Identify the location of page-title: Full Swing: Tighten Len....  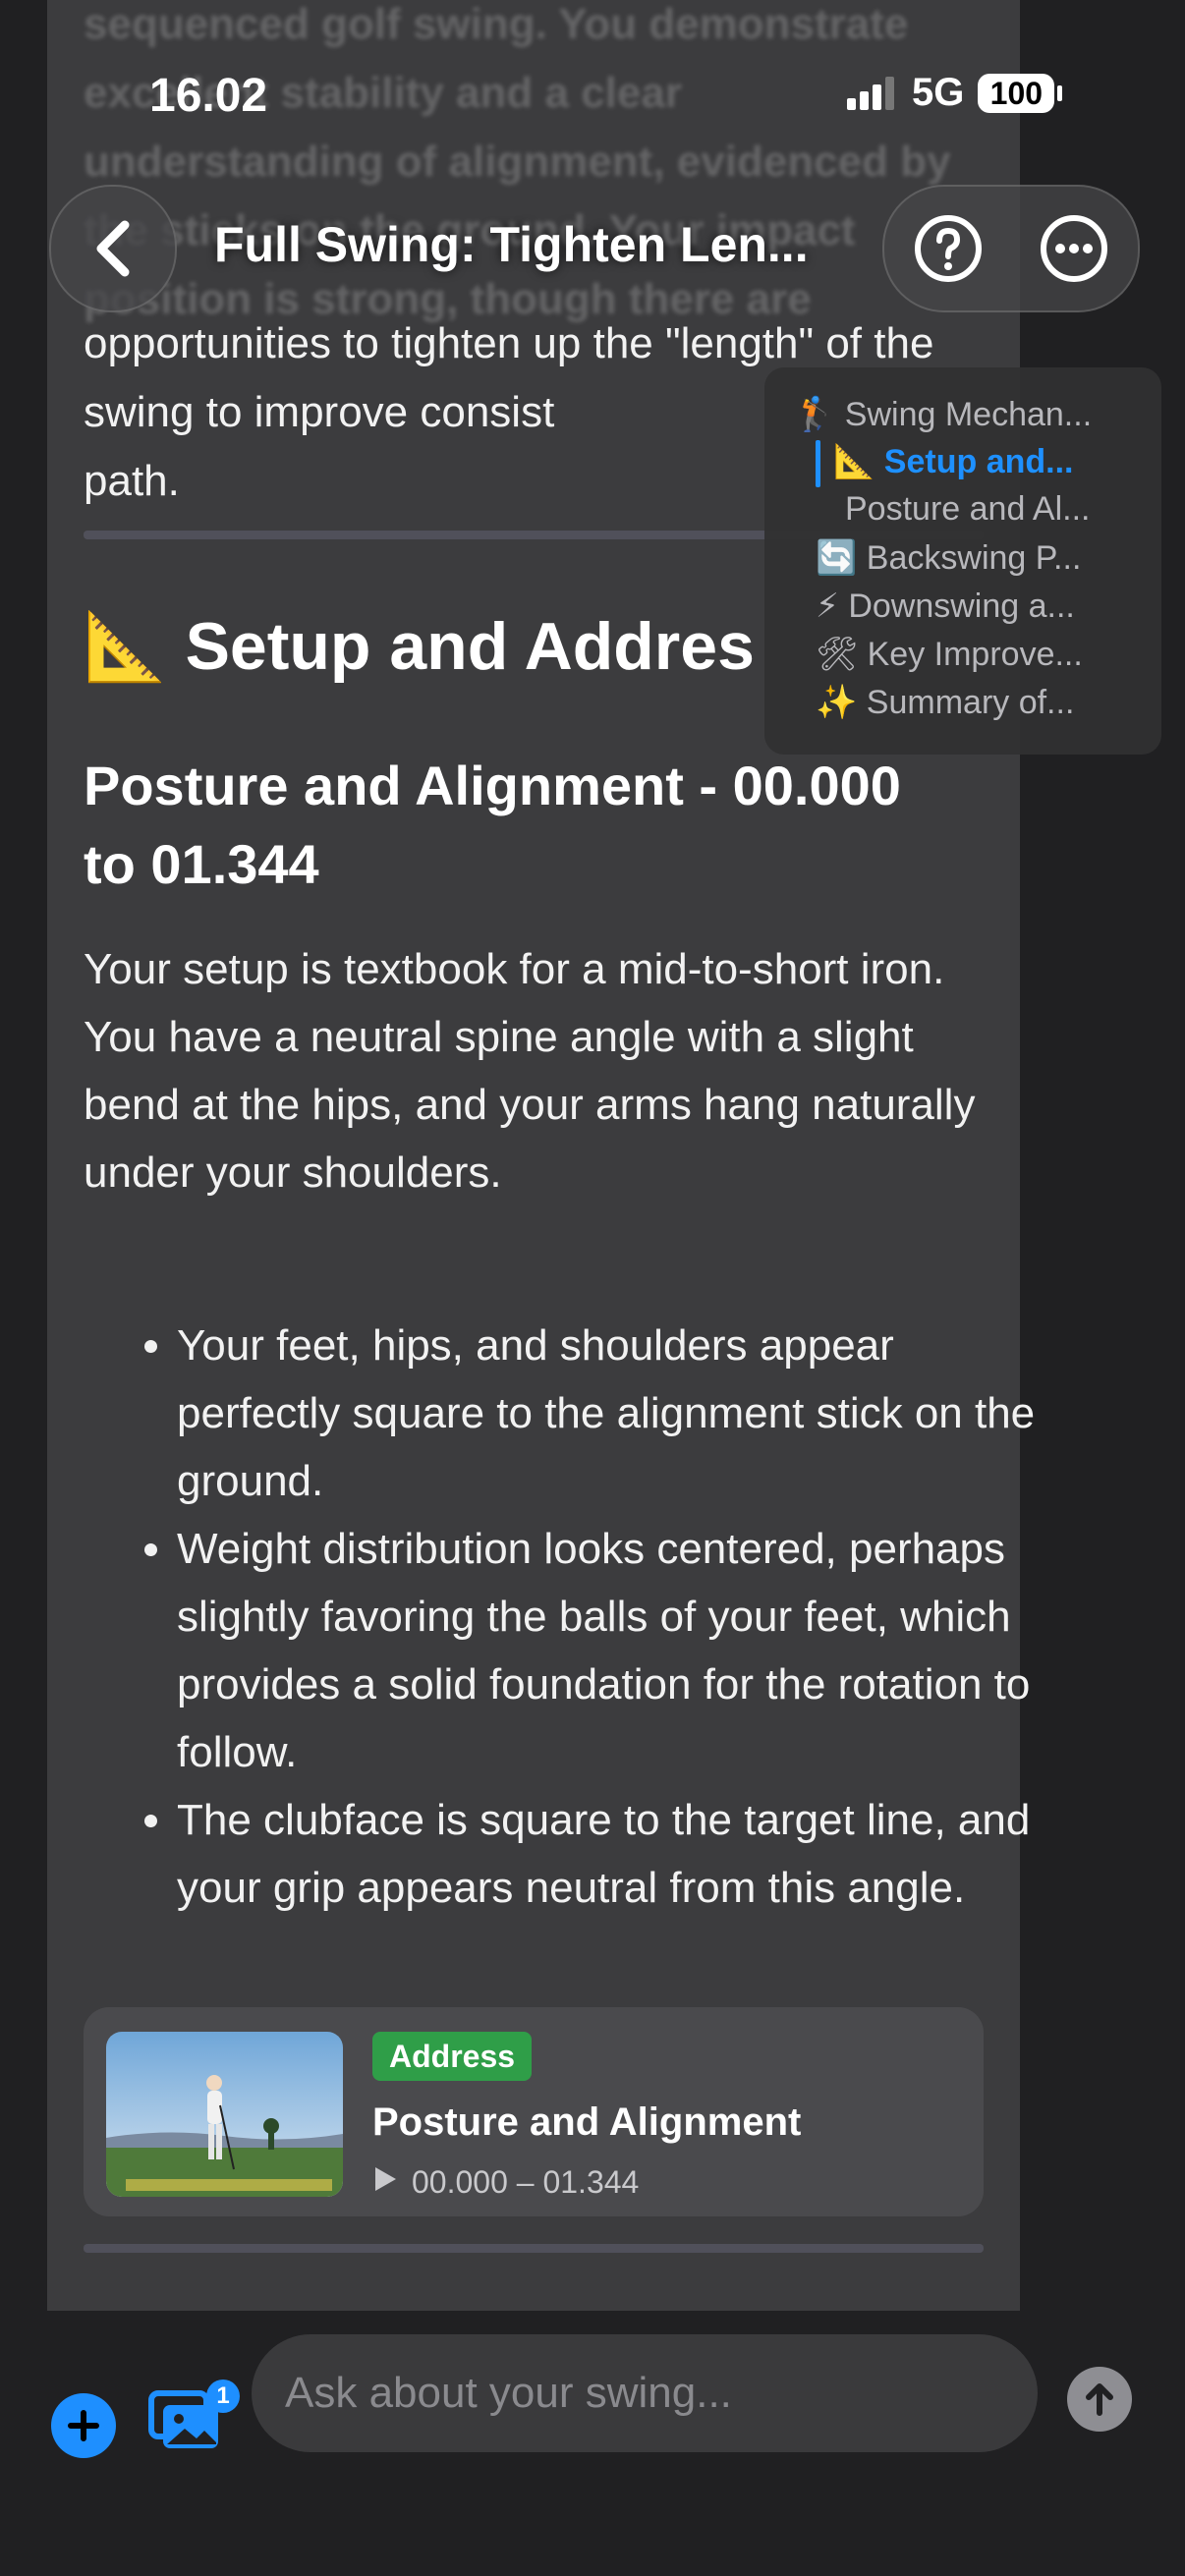
(512, 244).